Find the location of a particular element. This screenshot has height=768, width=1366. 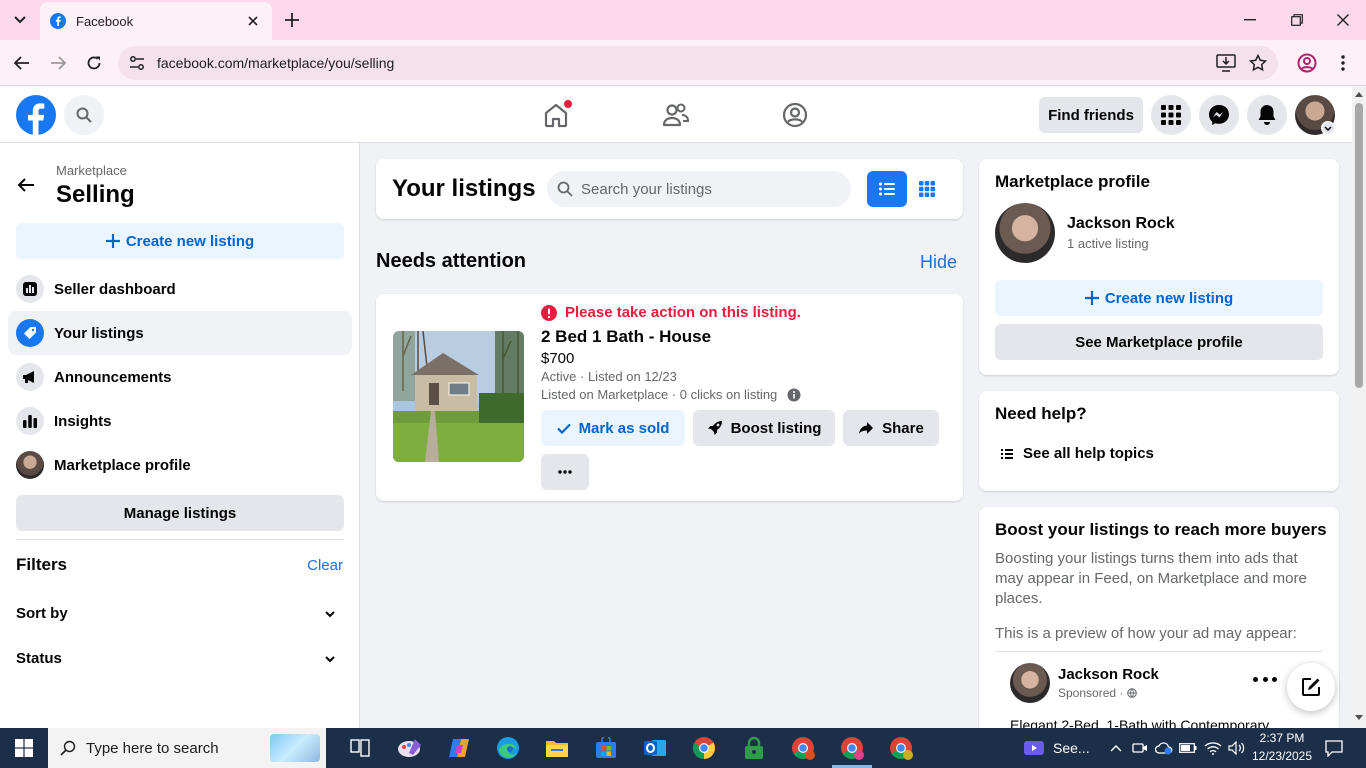

scroll-up-arrow is located at coordinates (1359, 94).